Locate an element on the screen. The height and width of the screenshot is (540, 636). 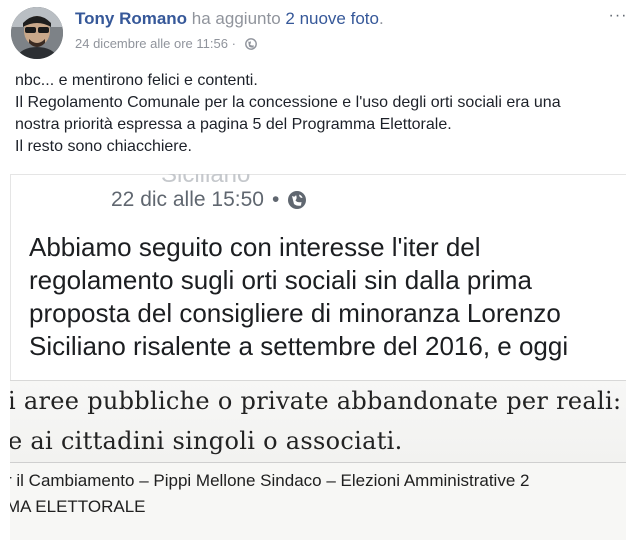
embedded-post-time: 22 dic alle 15:50 is located at coordinates (187, 199).